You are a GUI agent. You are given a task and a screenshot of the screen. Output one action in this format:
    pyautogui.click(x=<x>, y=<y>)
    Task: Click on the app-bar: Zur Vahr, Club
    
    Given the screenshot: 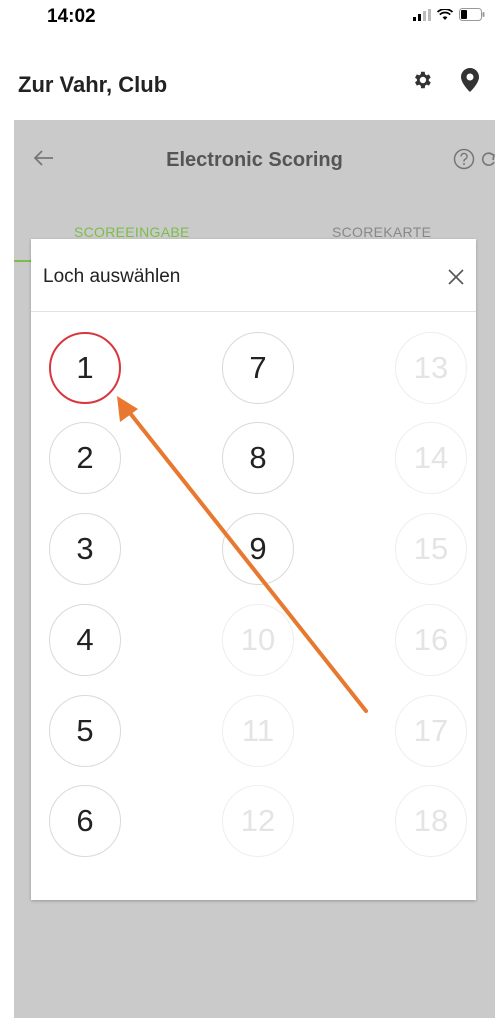 What is the action you would take?
    pyautogui.click(x=247, y=80)
    